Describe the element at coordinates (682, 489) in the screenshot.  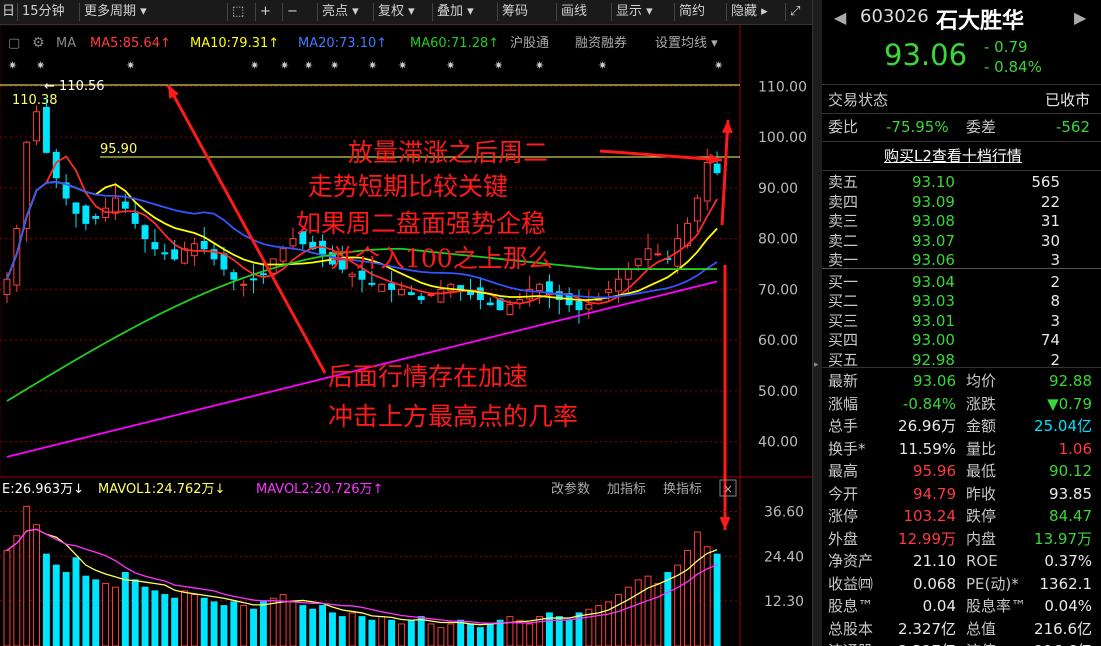
I see `volume-indicator-link: 换指标` at that location.